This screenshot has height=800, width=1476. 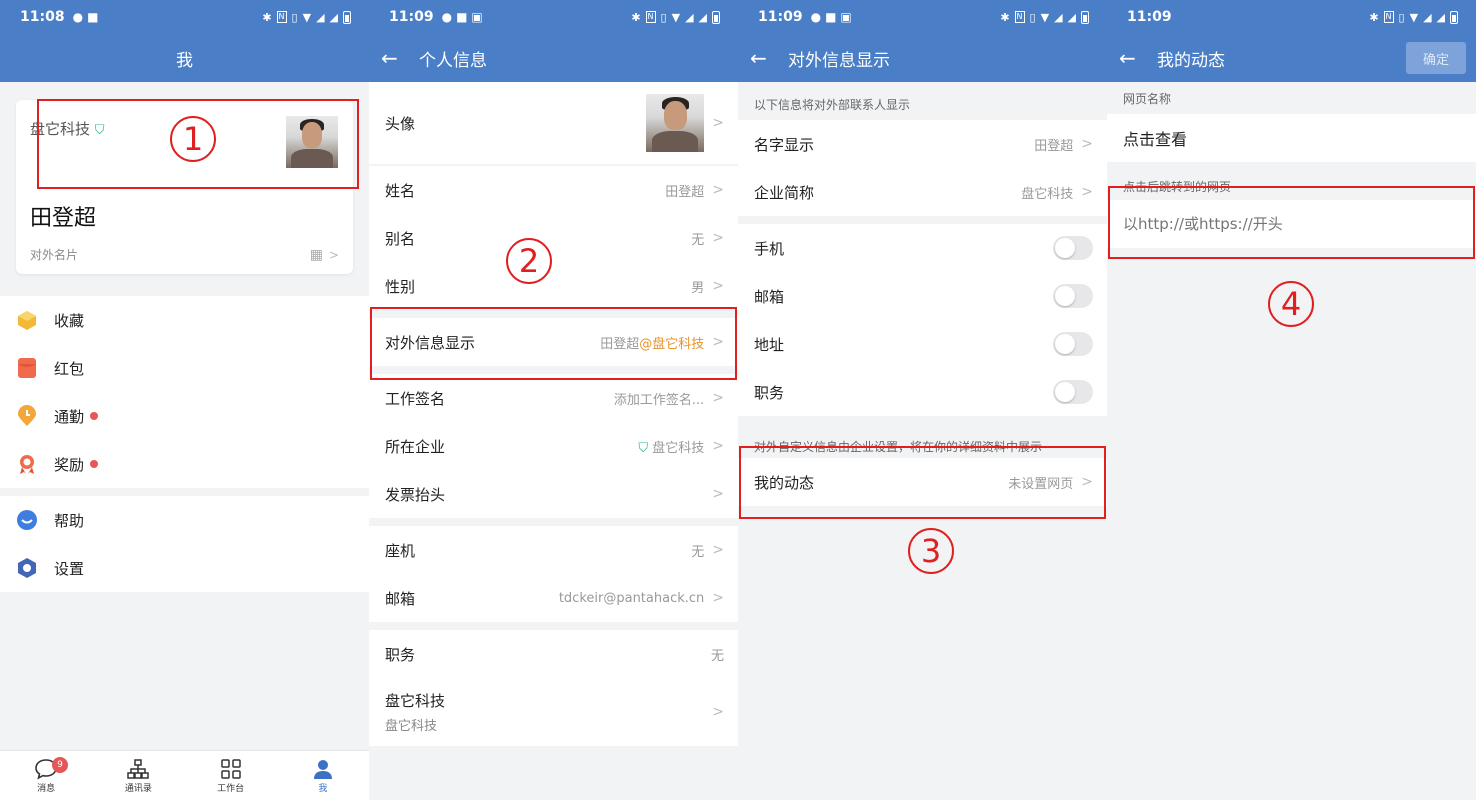 What do you see at coordinates (922, 58) in the screenshot?
I see `top-bar: ← 对外信息显示` at bounding box center [922, 58].